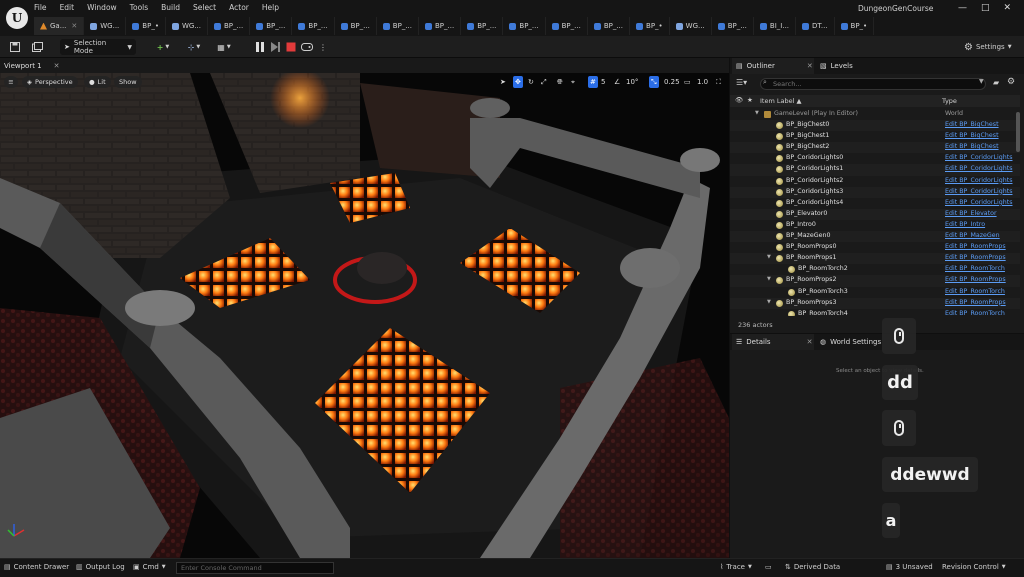 The image size is (1024, 577). I want to click on rotate-tool-icon: ↻, so click(531, 82).